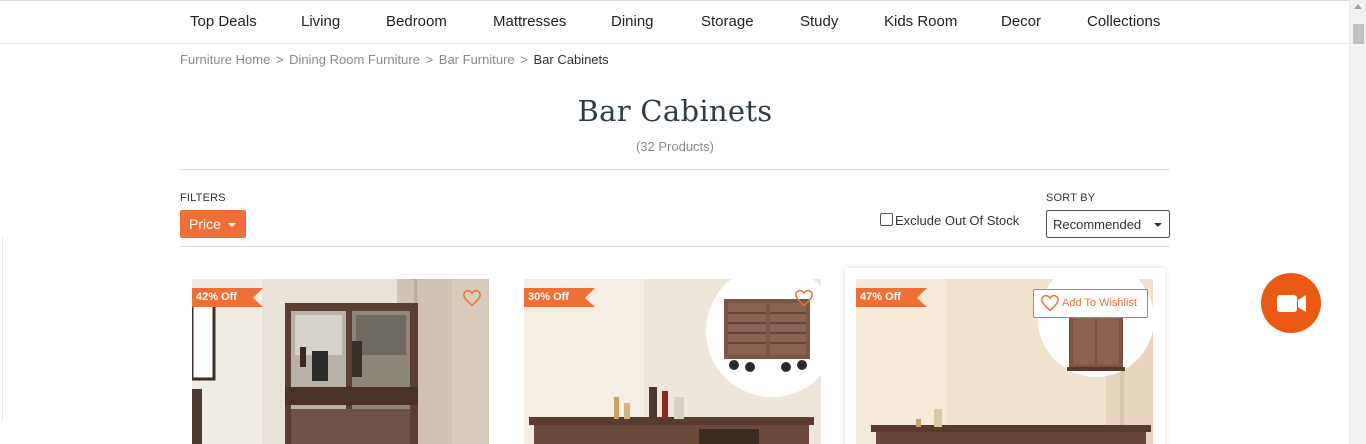 Image resolution: width=1366 pixels, height=444 pixels. Describe the element at coordinates (529, 21) in the screenshot. I see `nav-item-mattresses: Mattresses` at that location.